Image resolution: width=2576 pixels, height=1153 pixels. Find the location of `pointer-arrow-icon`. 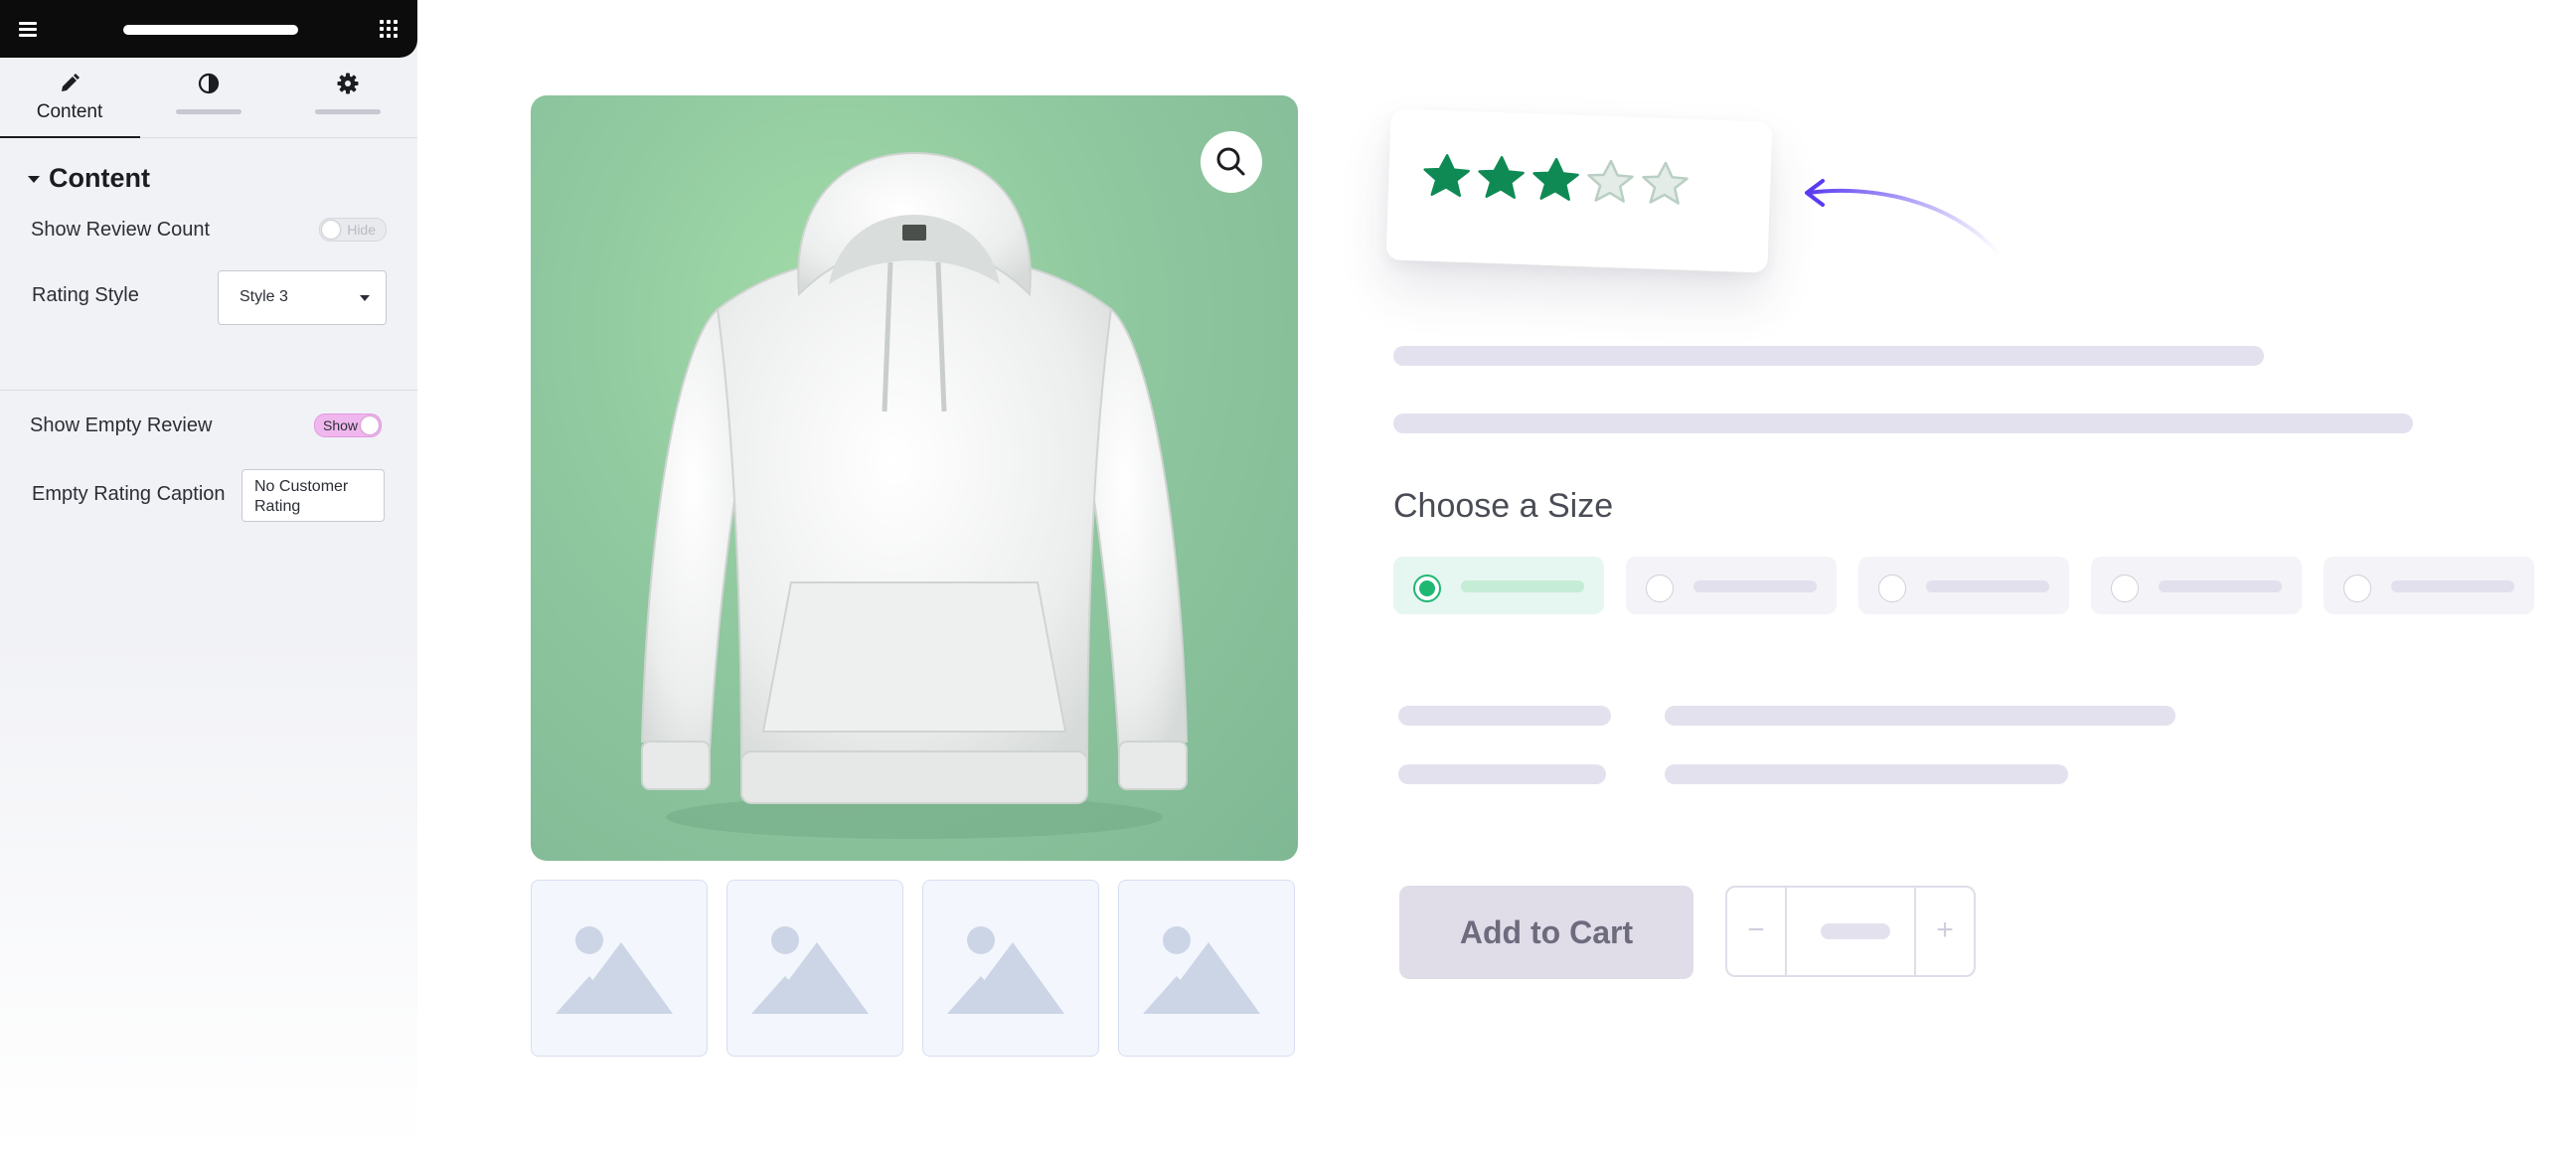

pointer-arrow-icon is located at coordinates (1903, 217).